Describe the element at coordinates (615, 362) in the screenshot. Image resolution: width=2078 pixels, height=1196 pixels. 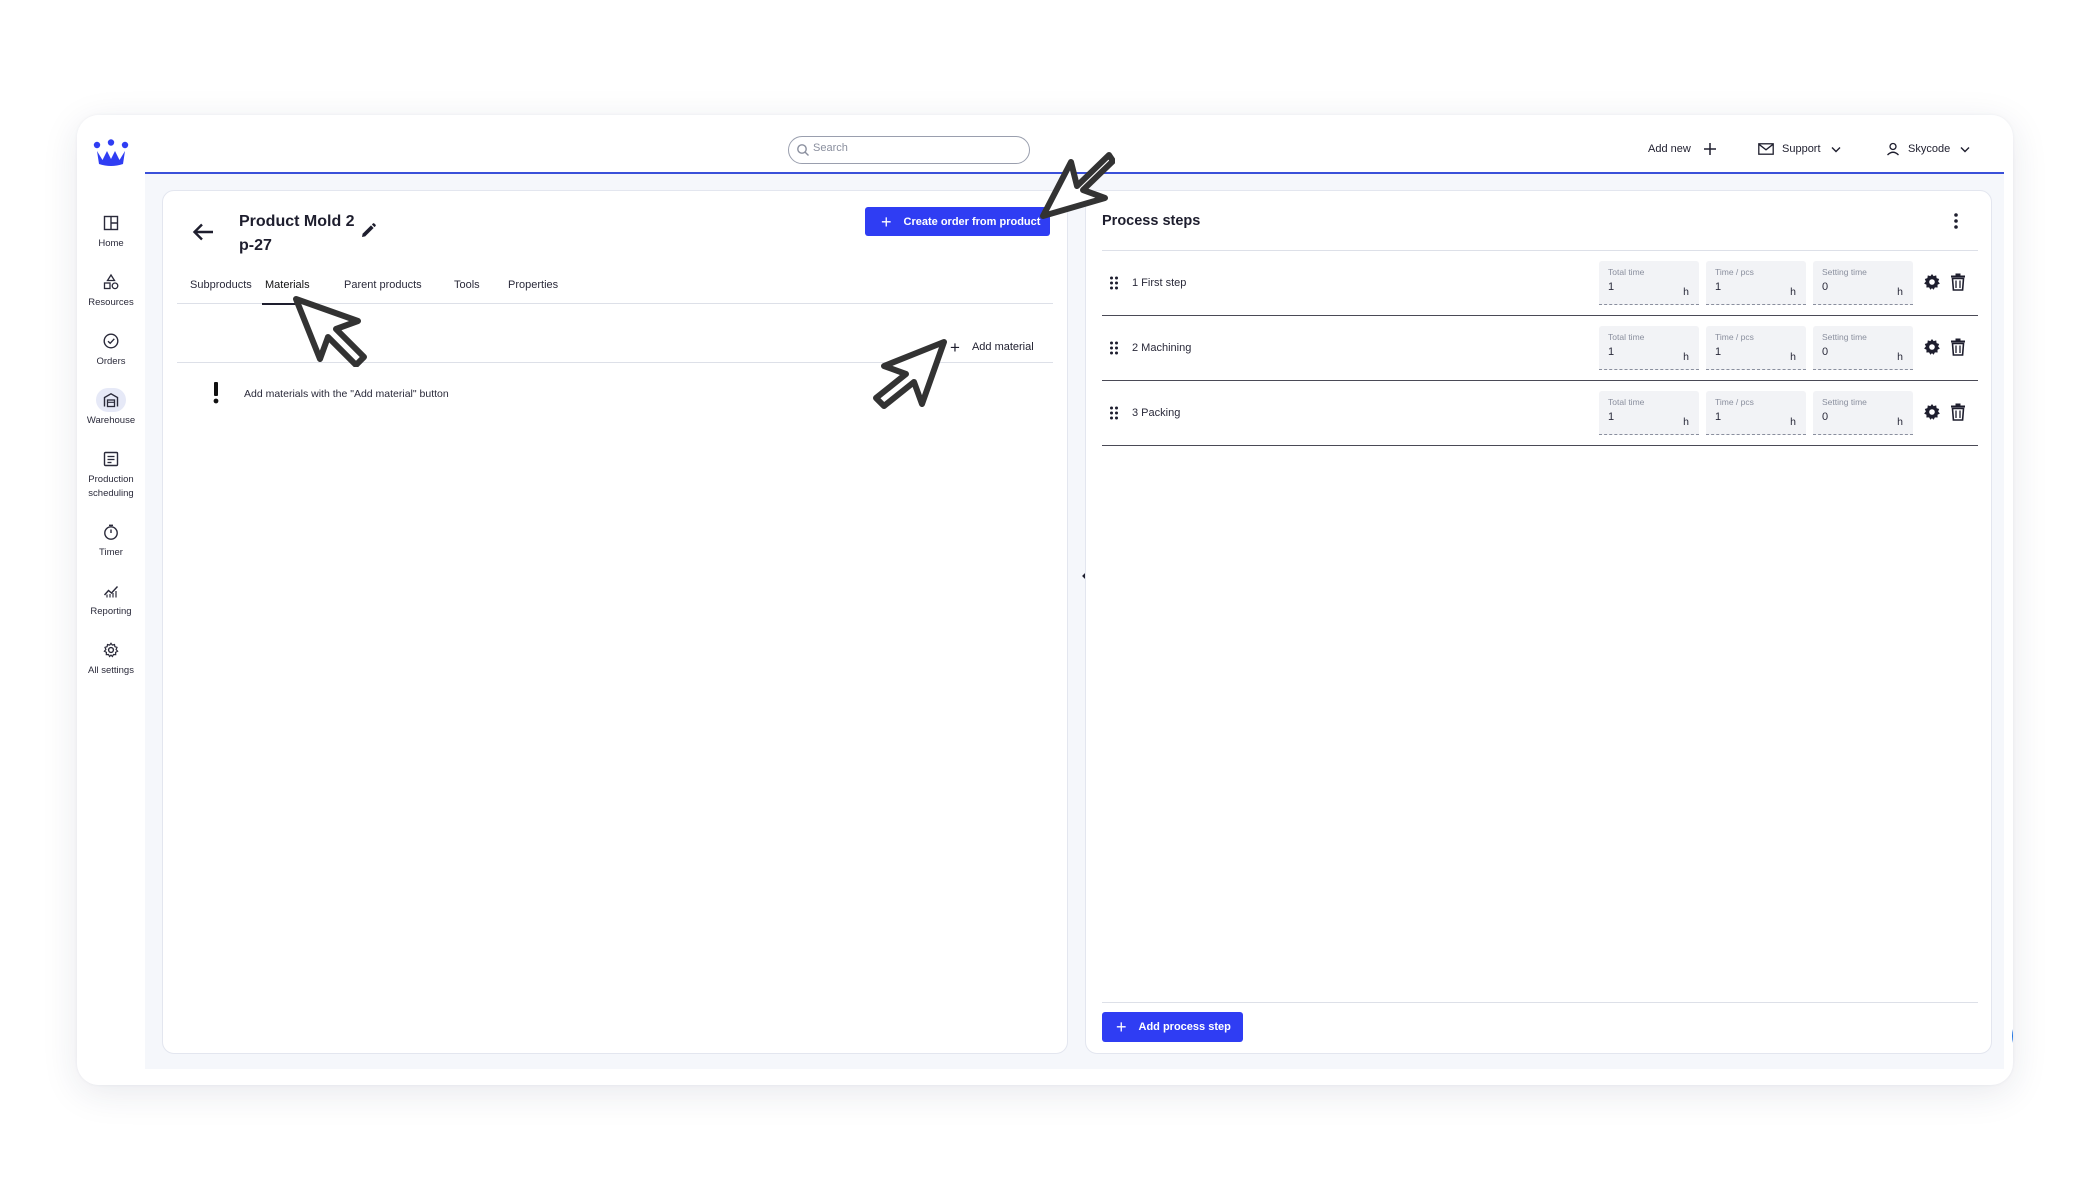
I see `divider` at that location.